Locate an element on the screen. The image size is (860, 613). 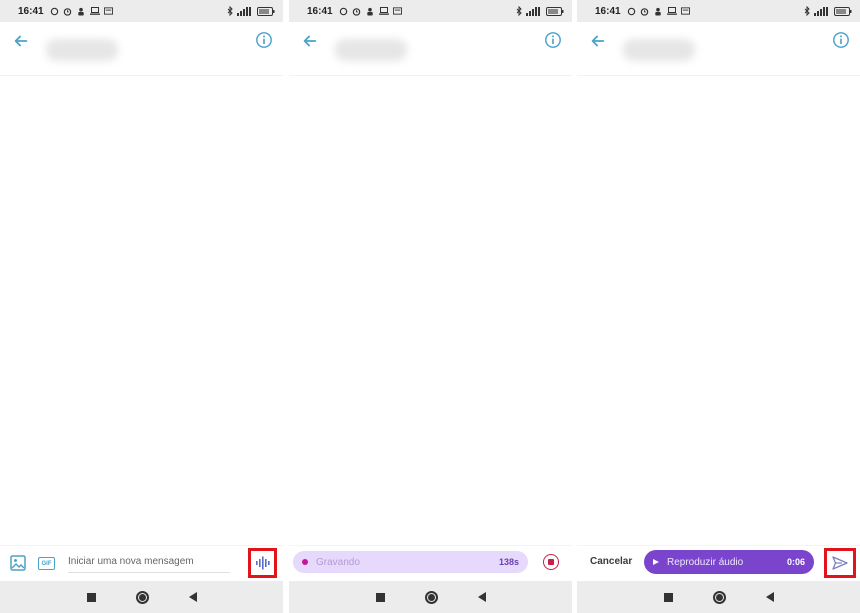
audio-duration: 0:06 is located at coordinates (795, 562).